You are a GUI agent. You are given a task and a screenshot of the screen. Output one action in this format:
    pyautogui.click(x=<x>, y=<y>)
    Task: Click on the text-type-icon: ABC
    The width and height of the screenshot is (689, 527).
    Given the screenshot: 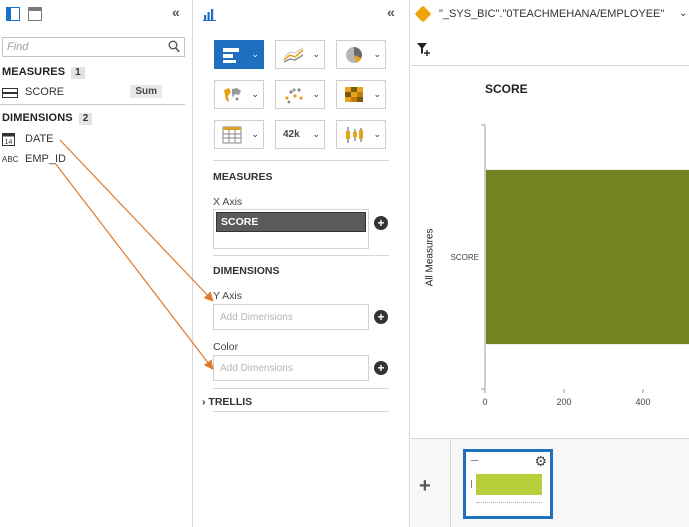 What is the action you would take?
    pyautogui.click(x=10, y=159)
    